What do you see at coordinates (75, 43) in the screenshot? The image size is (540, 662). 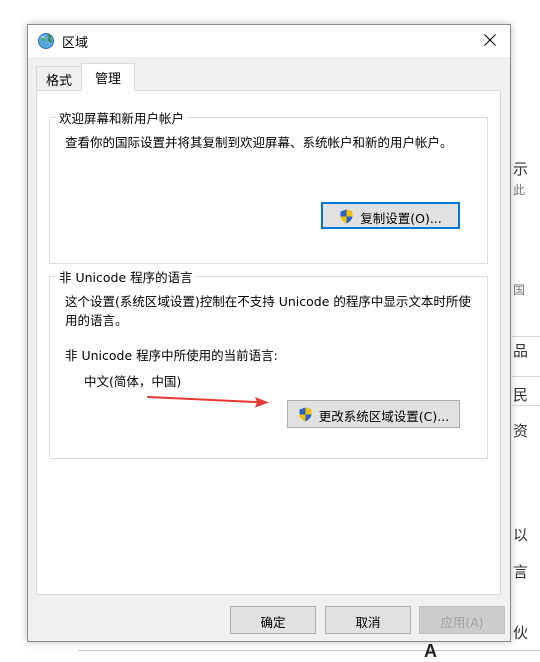 I see `window-title: 区域` at bounding box center [75, 43].